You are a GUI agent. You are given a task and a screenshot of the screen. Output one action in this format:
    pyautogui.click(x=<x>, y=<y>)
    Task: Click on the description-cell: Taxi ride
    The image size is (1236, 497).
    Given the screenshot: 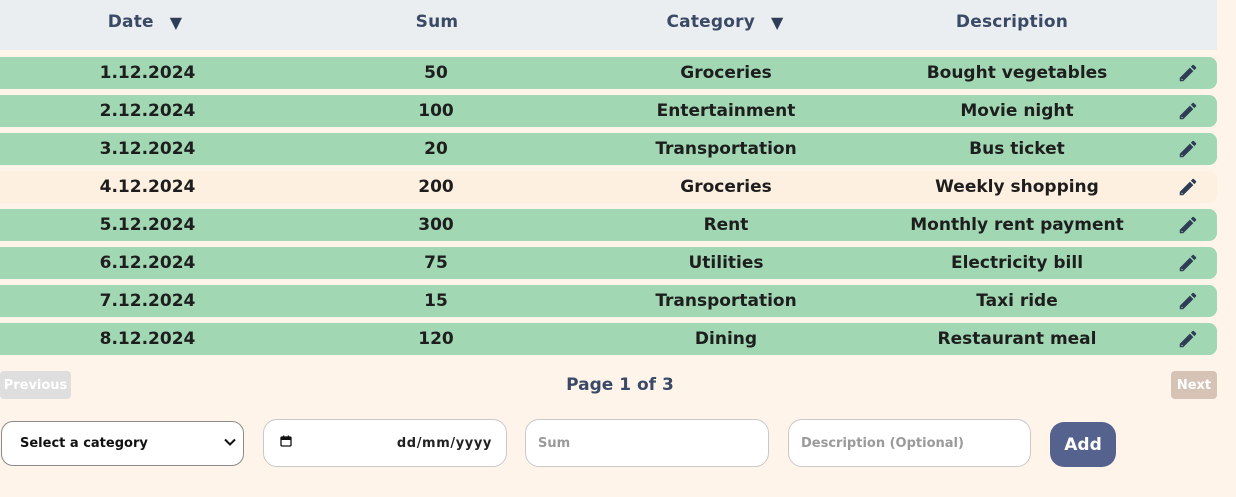 What is the action you would take?
    pyautogui.click(x=1017, y=301)
    